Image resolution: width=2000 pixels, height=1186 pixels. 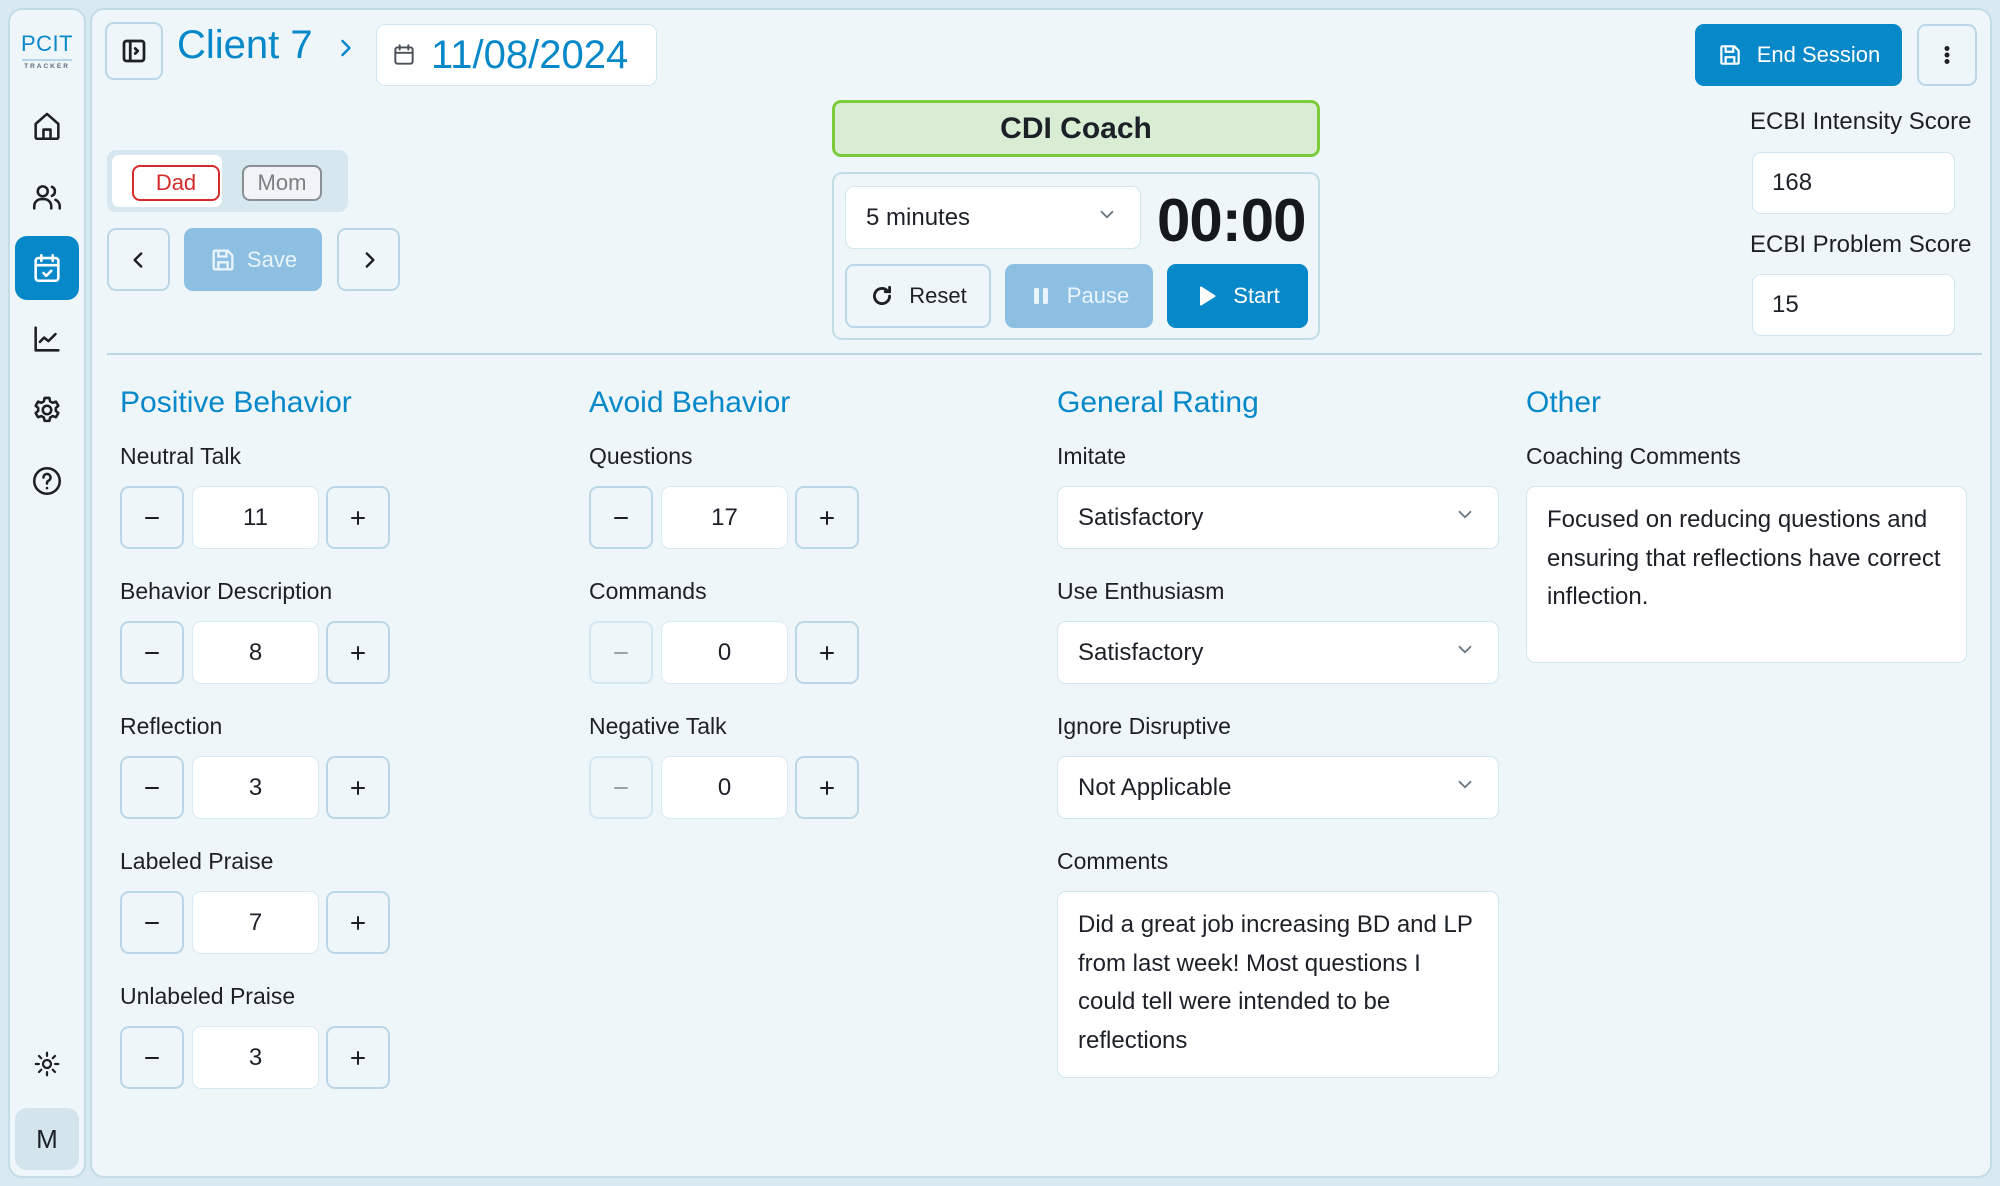 I want to click on sidebar-item-sessions, so click(x=47, y=268).